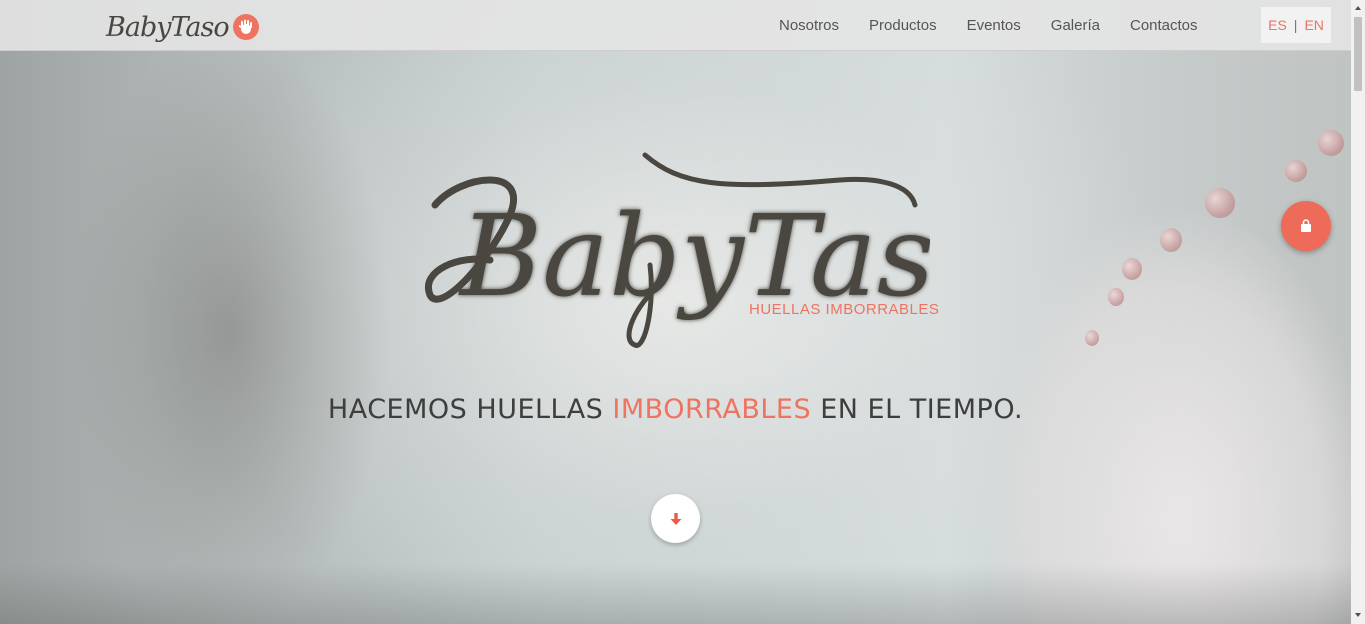 This screenshot has width=1365, height=624. What do you see at coordinates (809, 25) in the screenshot?
I see `nav-item-nosotros: Nosotros` at bounding box center [809, 25].